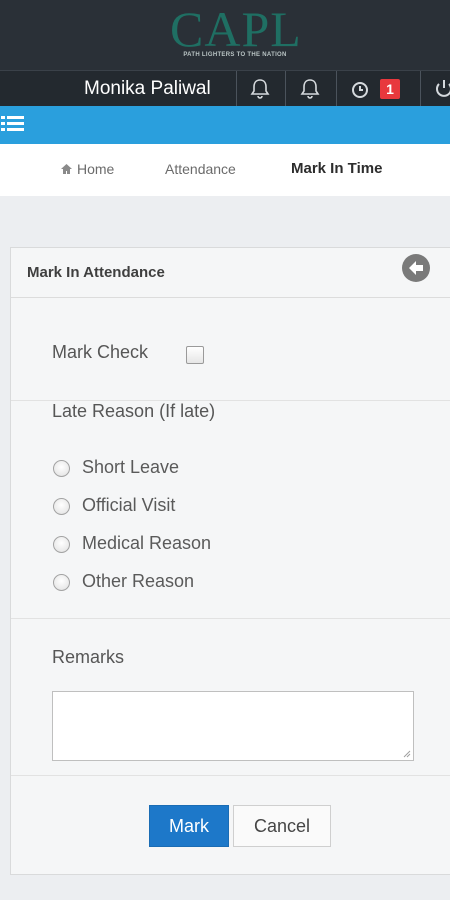 Image resolution: width=450 pixels, height=900 pixels. Describe the element at coordinates (138, 581) in the screenshot. I see `radio-label: Other Reason` at that location.